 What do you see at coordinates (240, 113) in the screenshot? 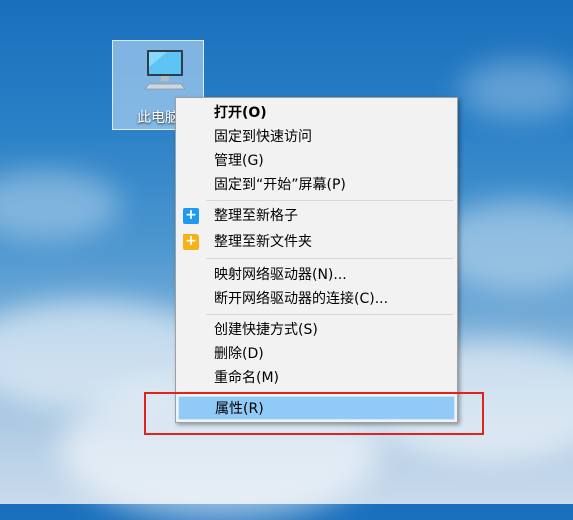
I see `menu-item-label: 打开(O)` at bounding box center [240, 113].